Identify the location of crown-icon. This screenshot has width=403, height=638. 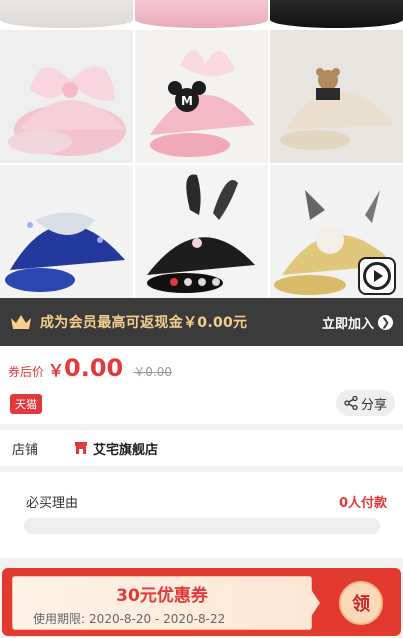
(21, 322).